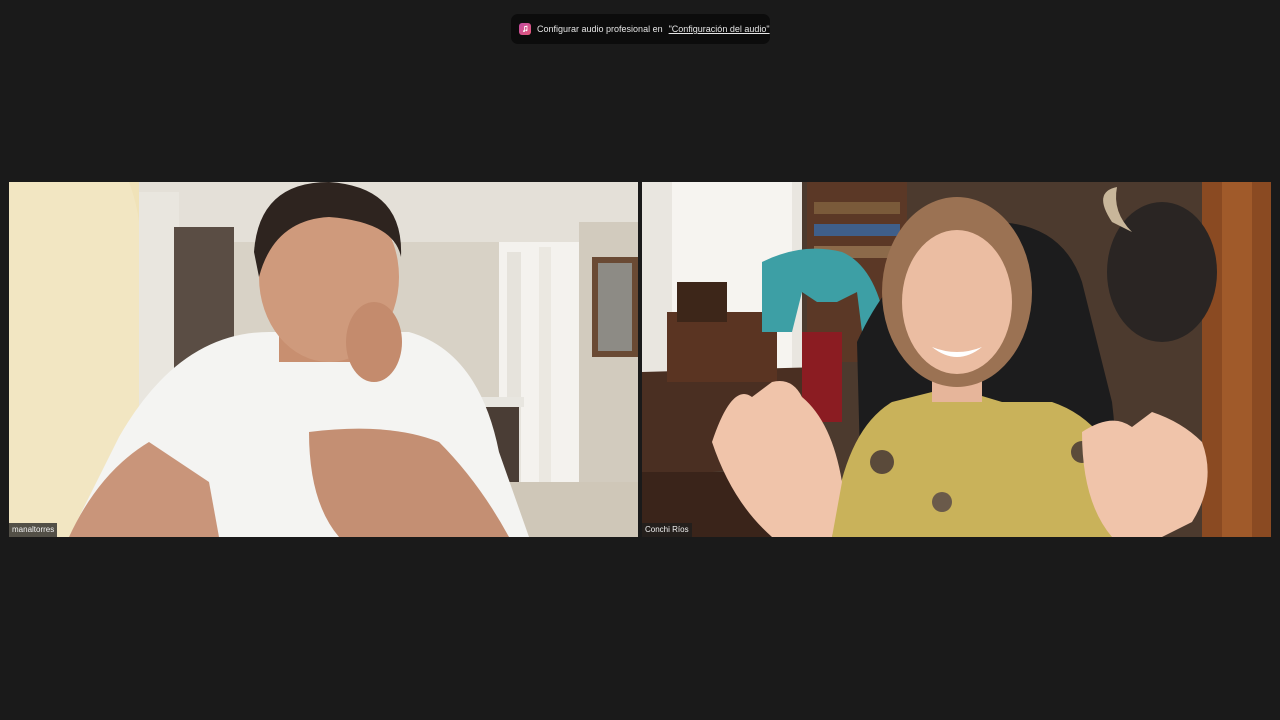  What do you see at coordinates (525, 29) in the screenshot?
I see `music-note-icon` at bounding box center [525, 29].